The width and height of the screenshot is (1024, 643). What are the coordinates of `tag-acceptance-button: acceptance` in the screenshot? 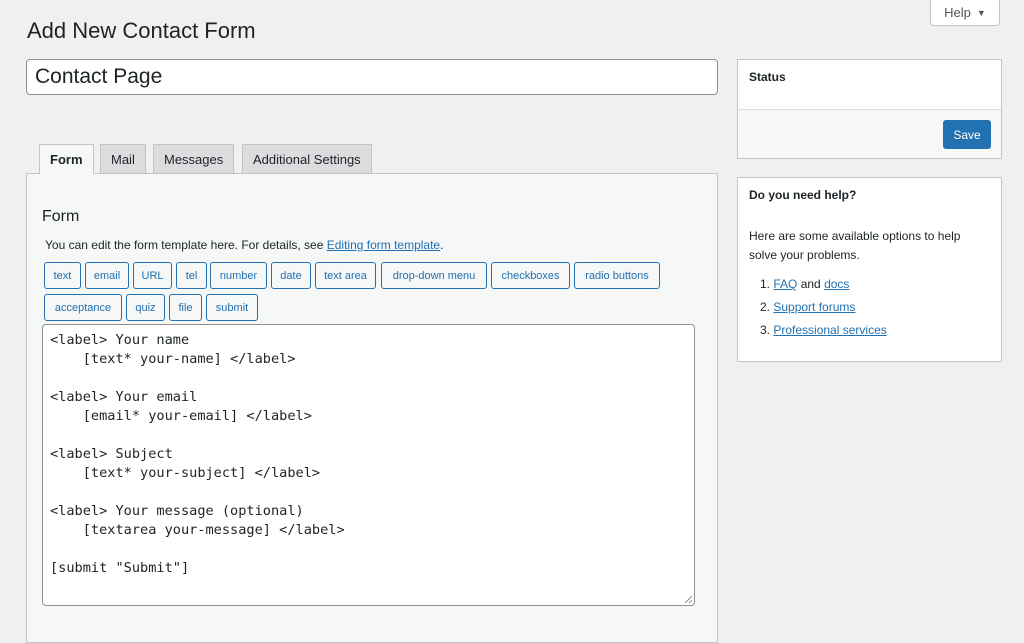 It's located at (83, 307).